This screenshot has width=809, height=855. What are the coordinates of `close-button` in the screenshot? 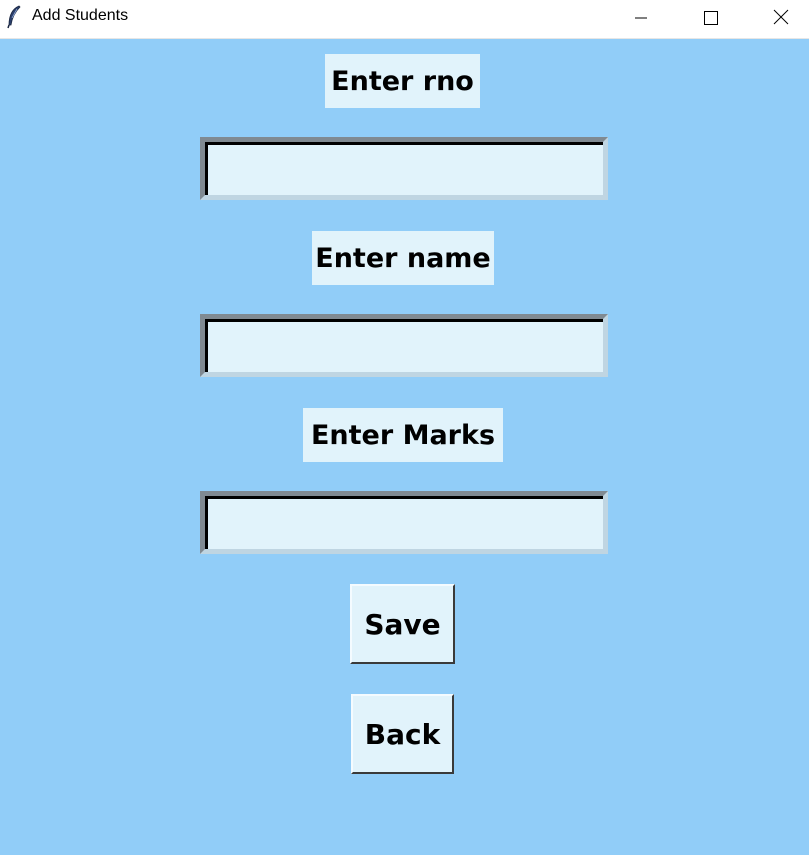 It's located at (781, 19).